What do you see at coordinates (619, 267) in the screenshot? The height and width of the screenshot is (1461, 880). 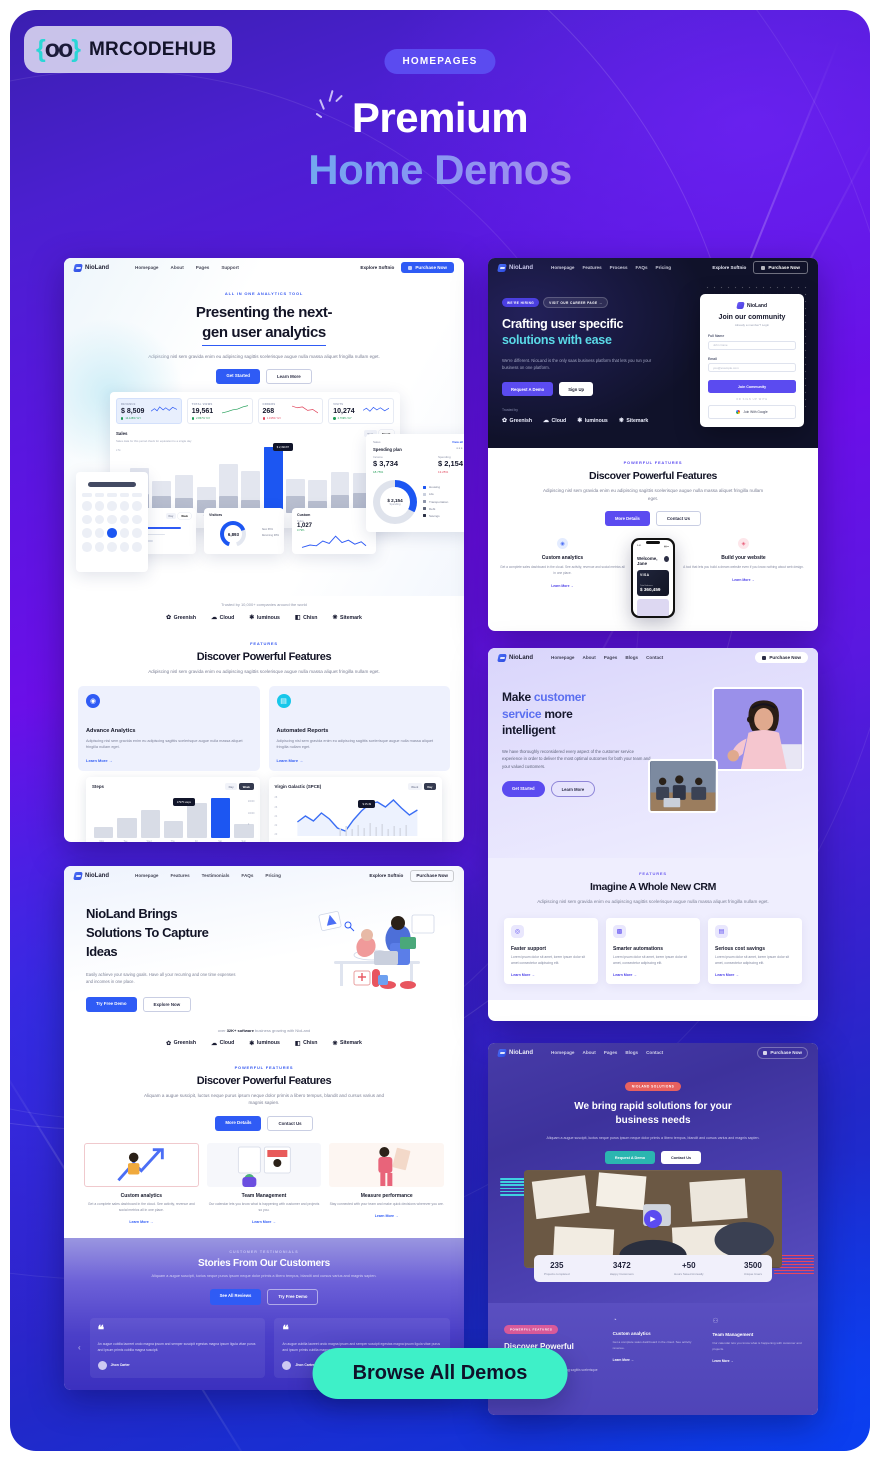 I see `nav-item: Process` at bounding box center [619, 267].